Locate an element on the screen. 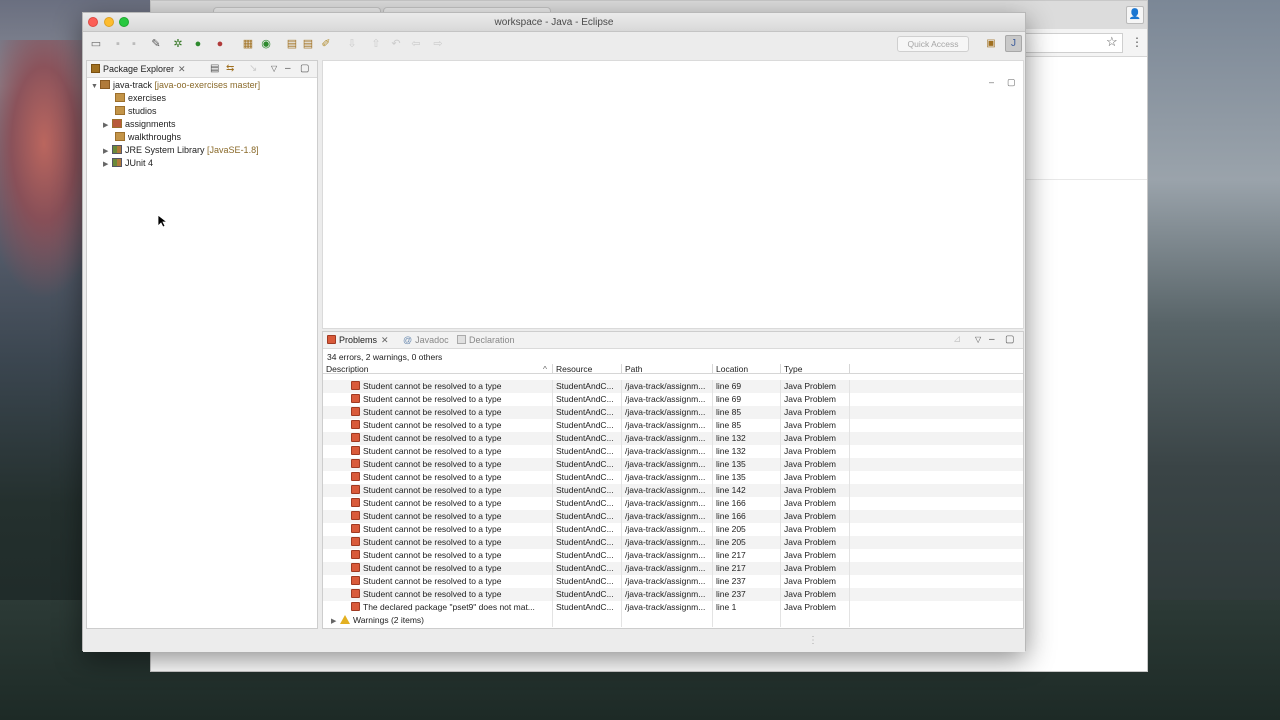  column-type: Type is located at coordinates (815, 369).